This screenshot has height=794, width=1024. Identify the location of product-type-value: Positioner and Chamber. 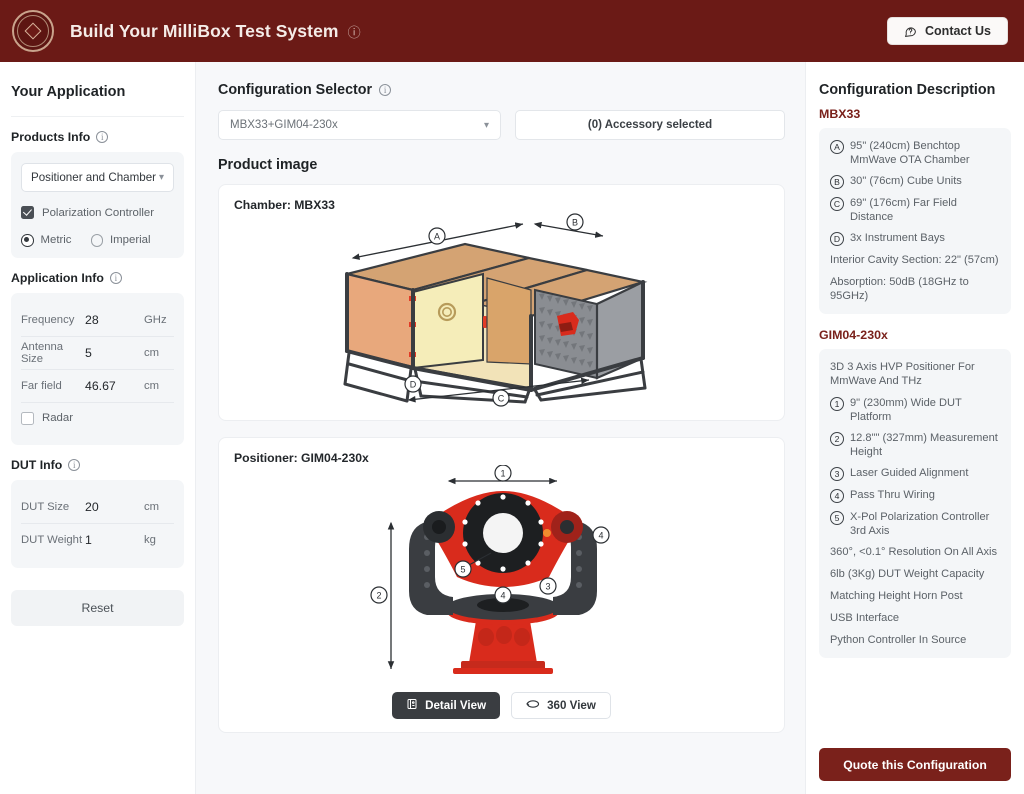
(94, 177).